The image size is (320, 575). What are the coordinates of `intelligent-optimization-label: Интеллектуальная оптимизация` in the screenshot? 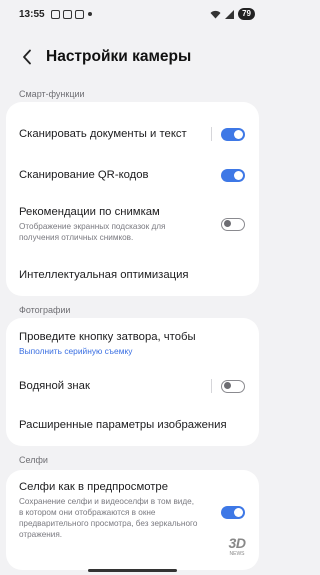 It's located at (104, 274).